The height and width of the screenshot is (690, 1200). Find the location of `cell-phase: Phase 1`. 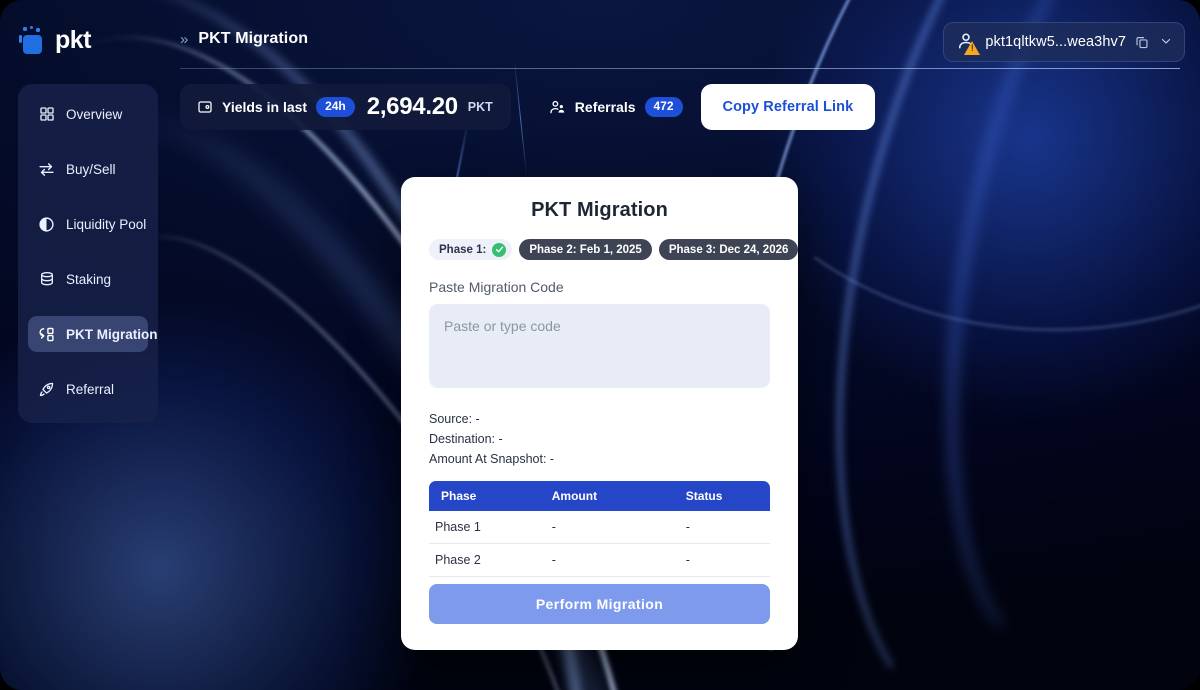

cell-phase: Phase 1 is located at coordinates (472, 527).